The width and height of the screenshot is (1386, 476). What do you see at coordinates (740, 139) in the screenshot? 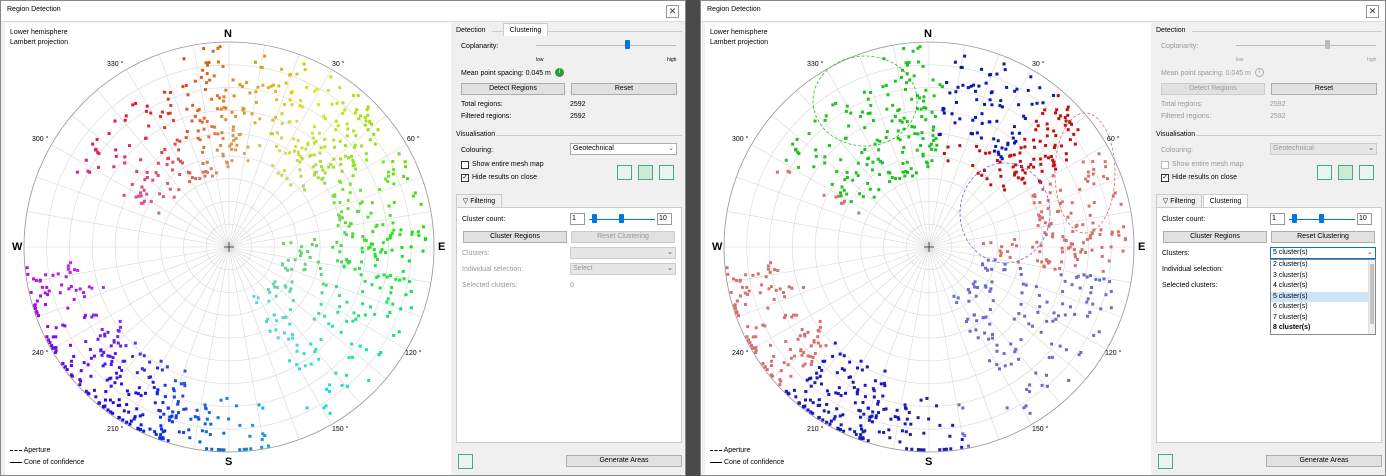
I see `angle-300-label: 300 °` at bounding box center [740, 139].